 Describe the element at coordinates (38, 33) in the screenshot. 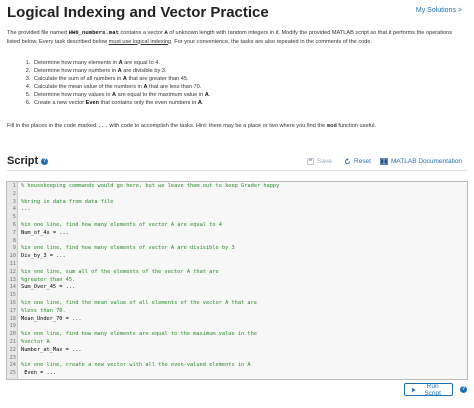

I see `desc-text-1: The provided file named` at that location.